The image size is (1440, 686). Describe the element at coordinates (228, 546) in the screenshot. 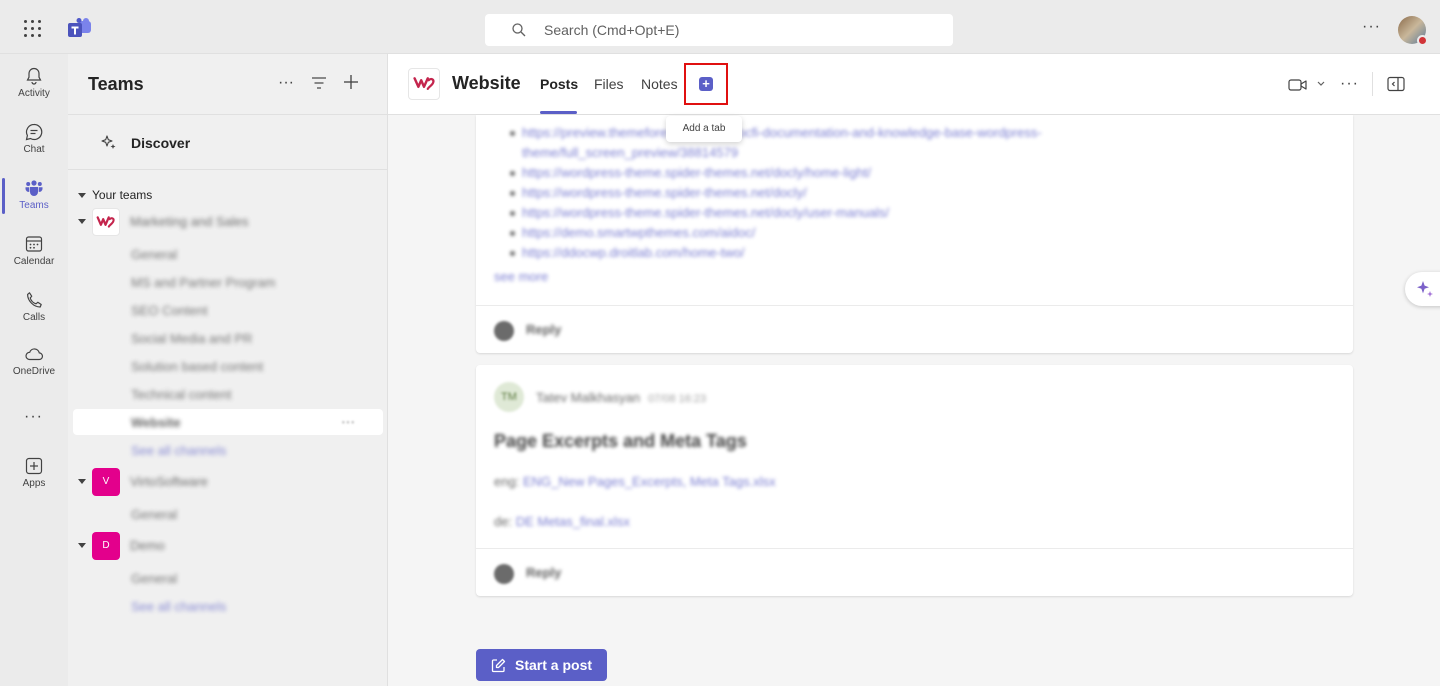

I see `team-demo: D Demo` at that location.